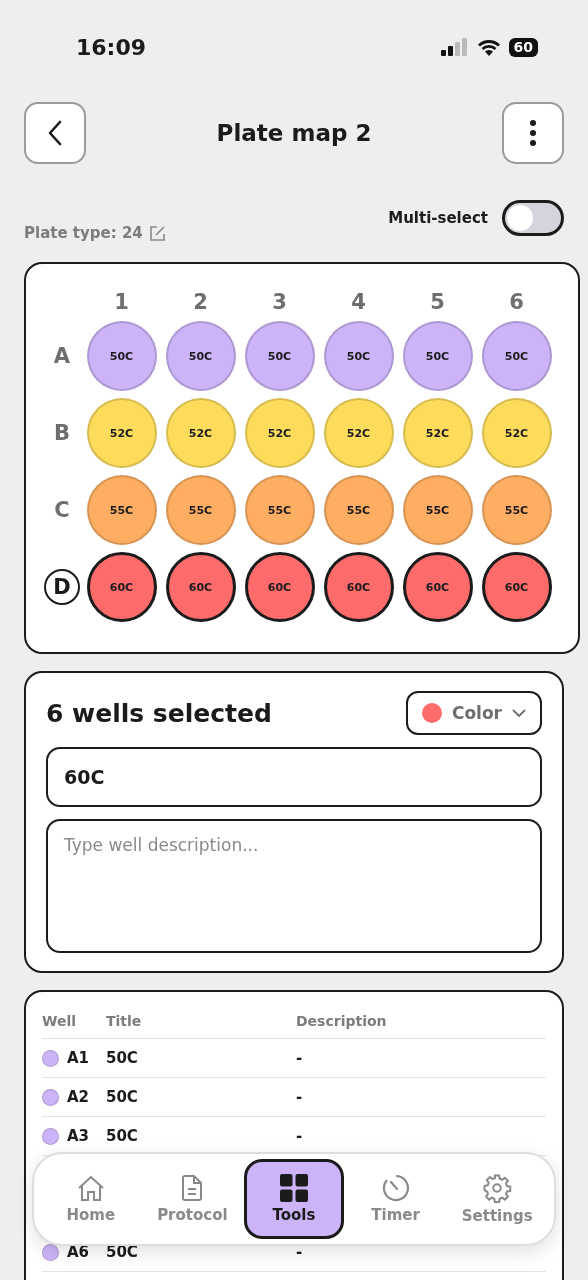 The height and width of the screenshot is (1280, 588). I want to click on wifi-icon, so click(488, 47).